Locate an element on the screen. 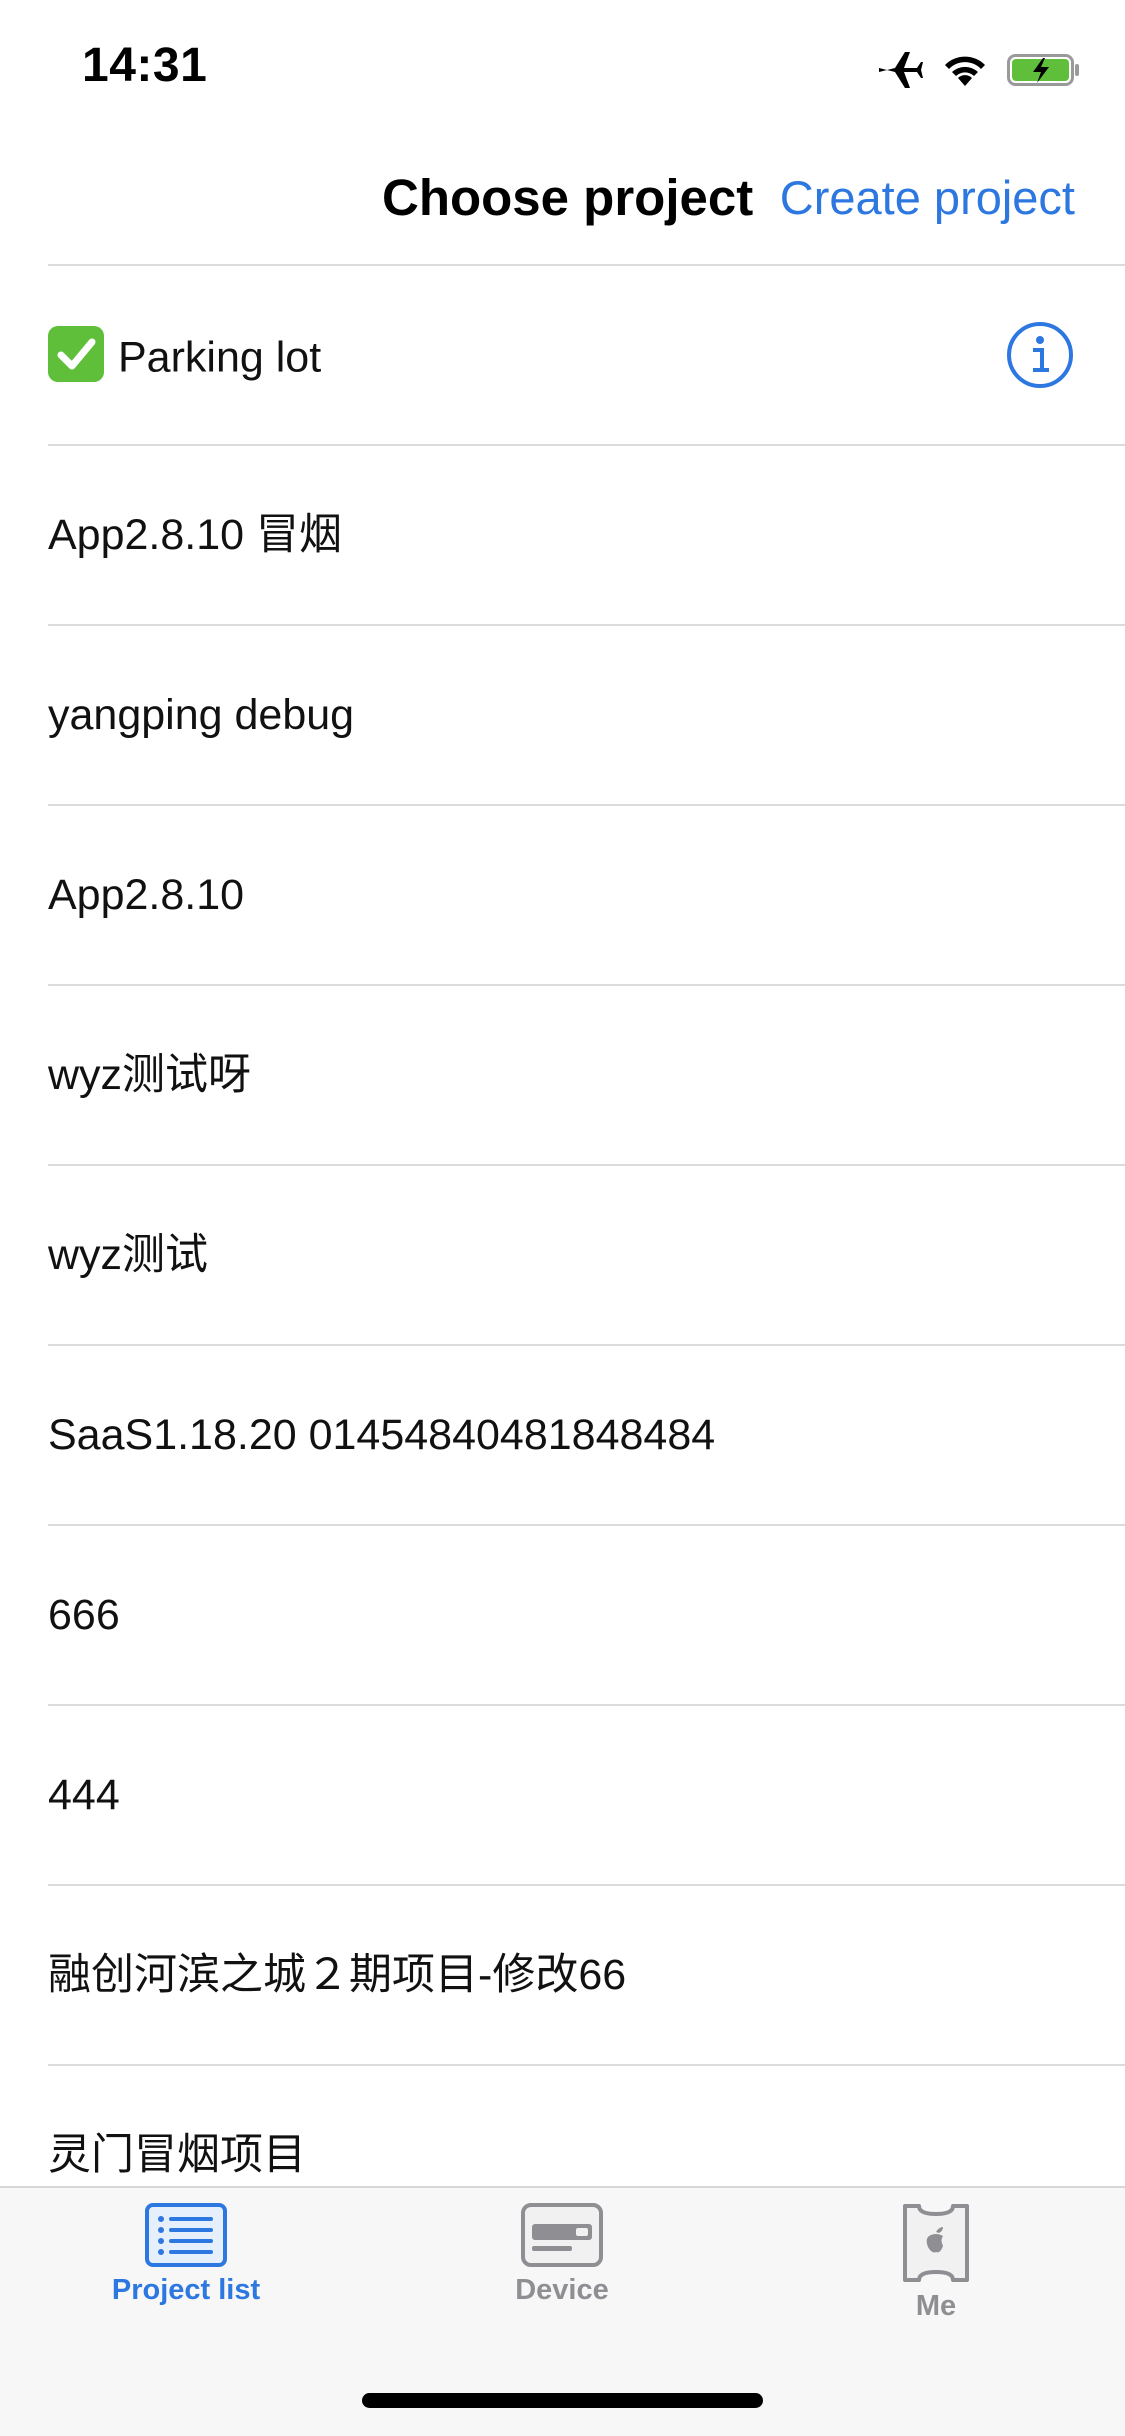 The width and height of the screenshot is (1125, 2436). project-row: wyz测试呀 is located at coordinates (586, 1076).